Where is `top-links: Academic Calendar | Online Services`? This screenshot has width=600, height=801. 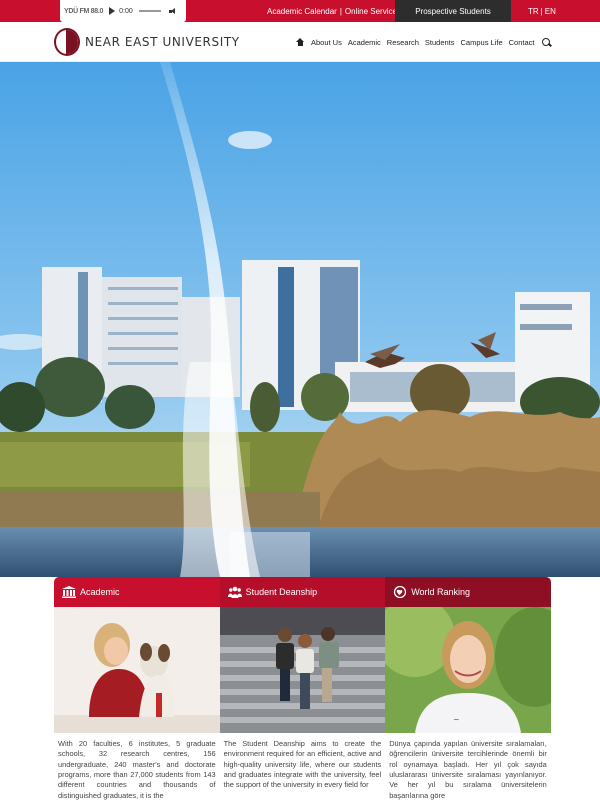 top-links: Academic Calendar | Online Services is located at coordinates (334, 11).